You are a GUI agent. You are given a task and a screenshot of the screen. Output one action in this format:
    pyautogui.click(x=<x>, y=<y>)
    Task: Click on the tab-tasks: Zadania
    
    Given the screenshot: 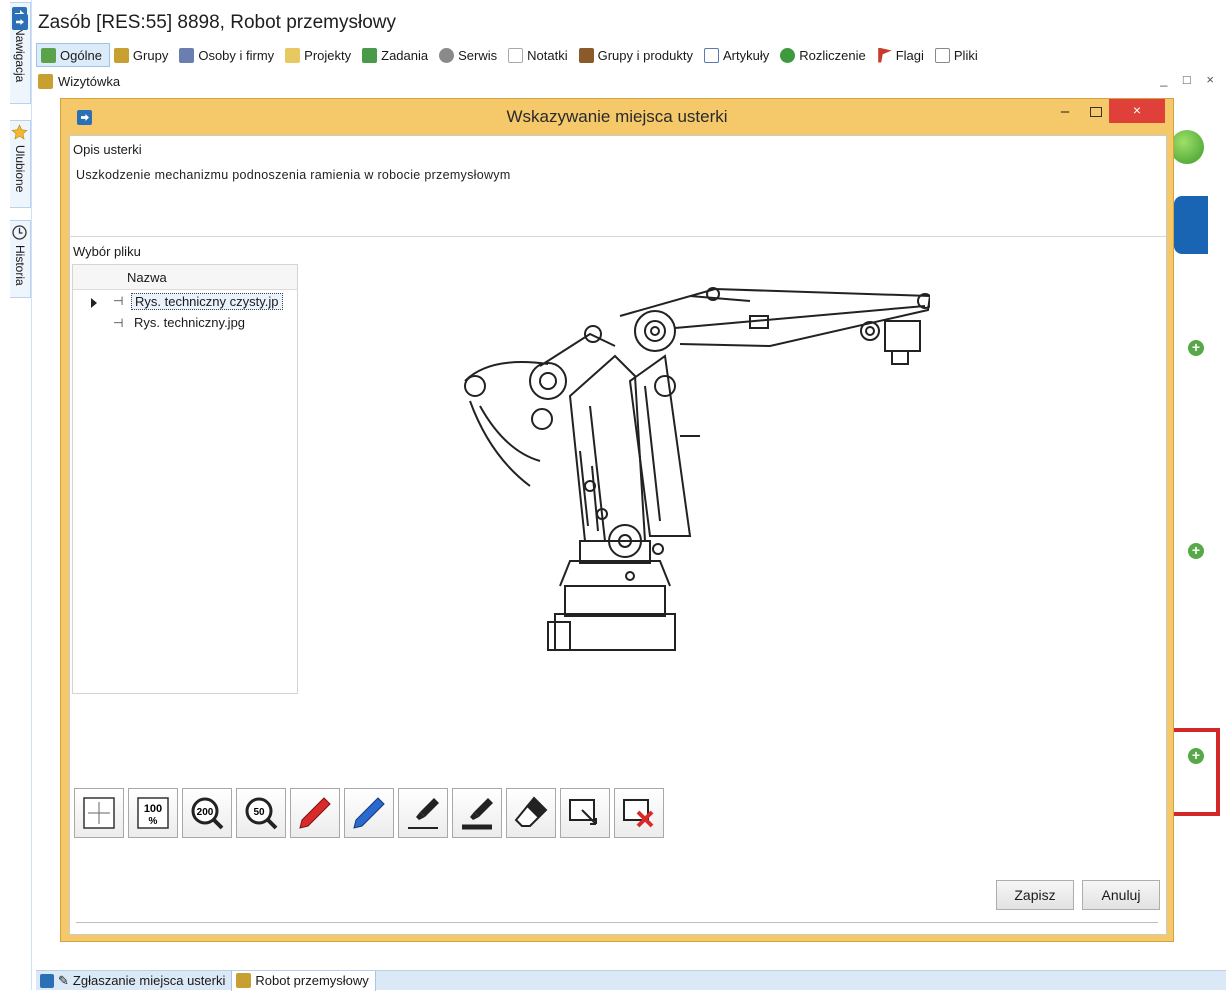 What is the action you would take?
    pyautogui.click(x=396, y=55)
    